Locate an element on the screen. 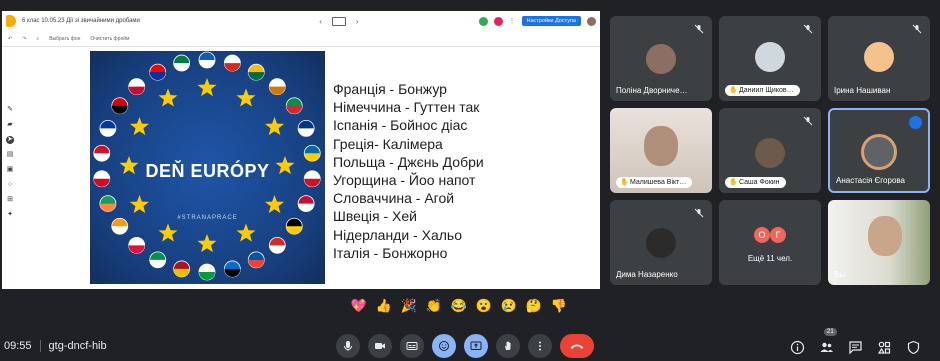  laser-icon: ✦ is located at coordinates (10, 215).